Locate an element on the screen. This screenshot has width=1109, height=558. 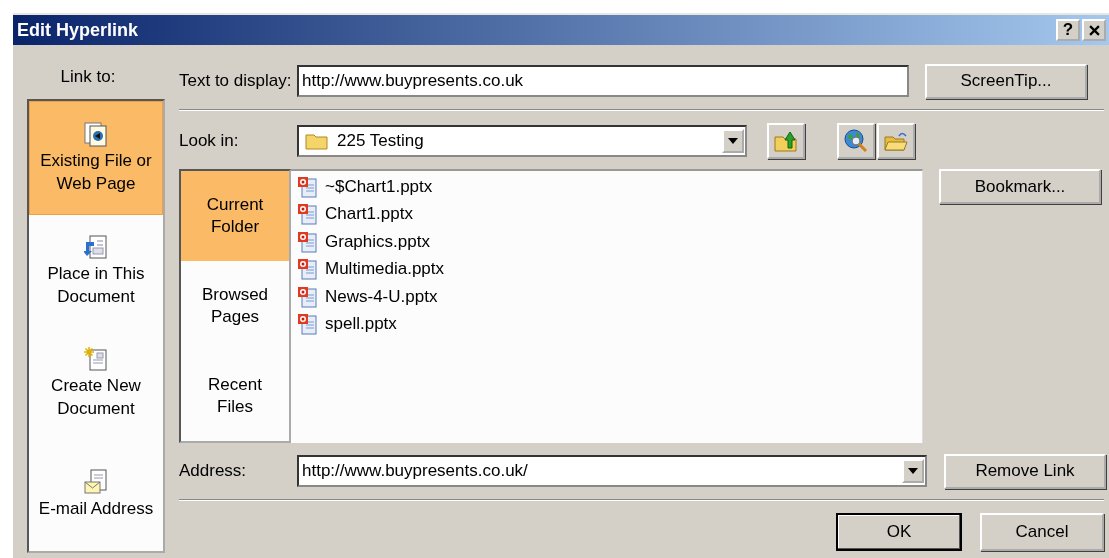
places-option: Current Folder is located at coordinates (235, 216).